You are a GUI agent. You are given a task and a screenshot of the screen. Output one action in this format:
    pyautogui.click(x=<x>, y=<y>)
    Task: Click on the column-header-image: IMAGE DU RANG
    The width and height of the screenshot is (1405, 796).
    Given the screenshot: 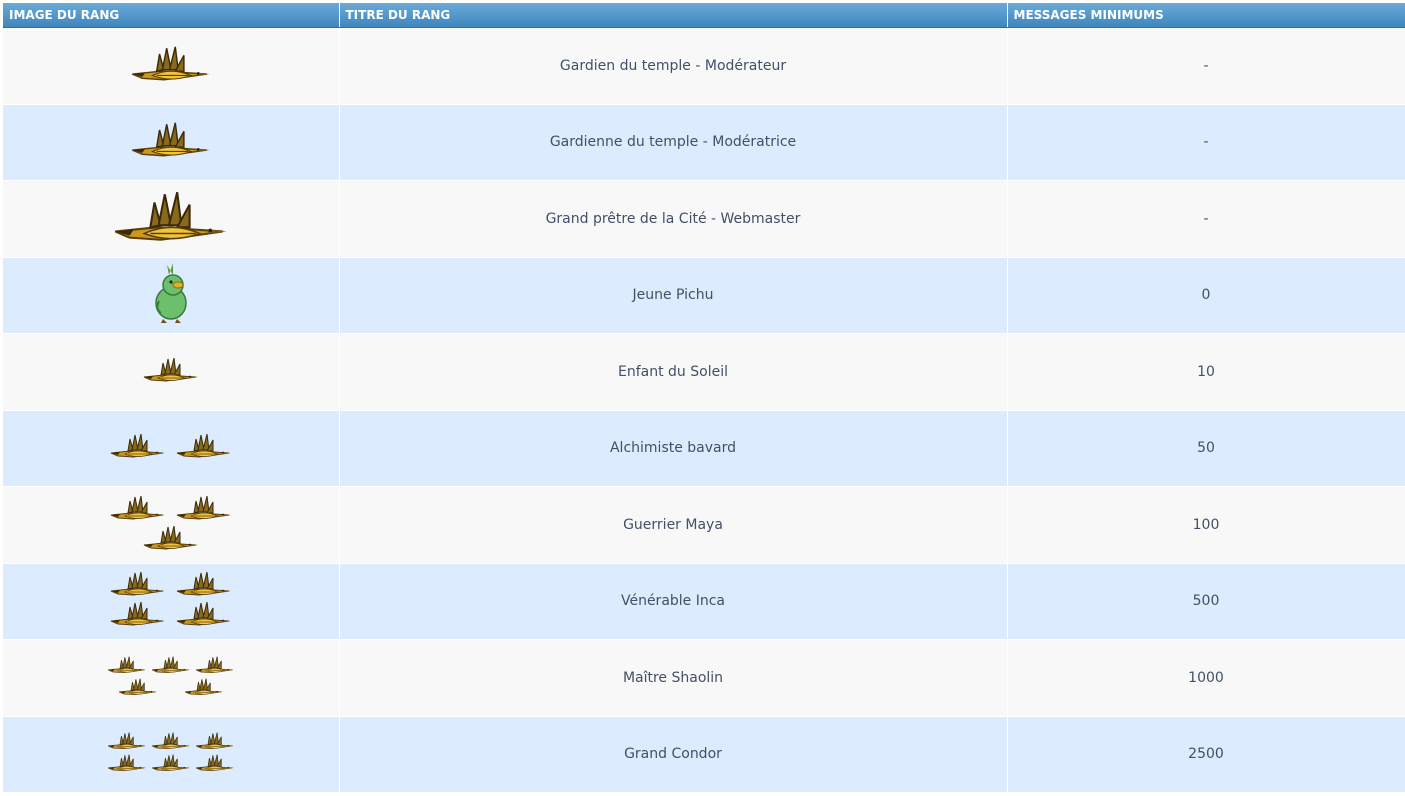 What is the action you would take?
    pyautogui.click(x=171, y=15)
    